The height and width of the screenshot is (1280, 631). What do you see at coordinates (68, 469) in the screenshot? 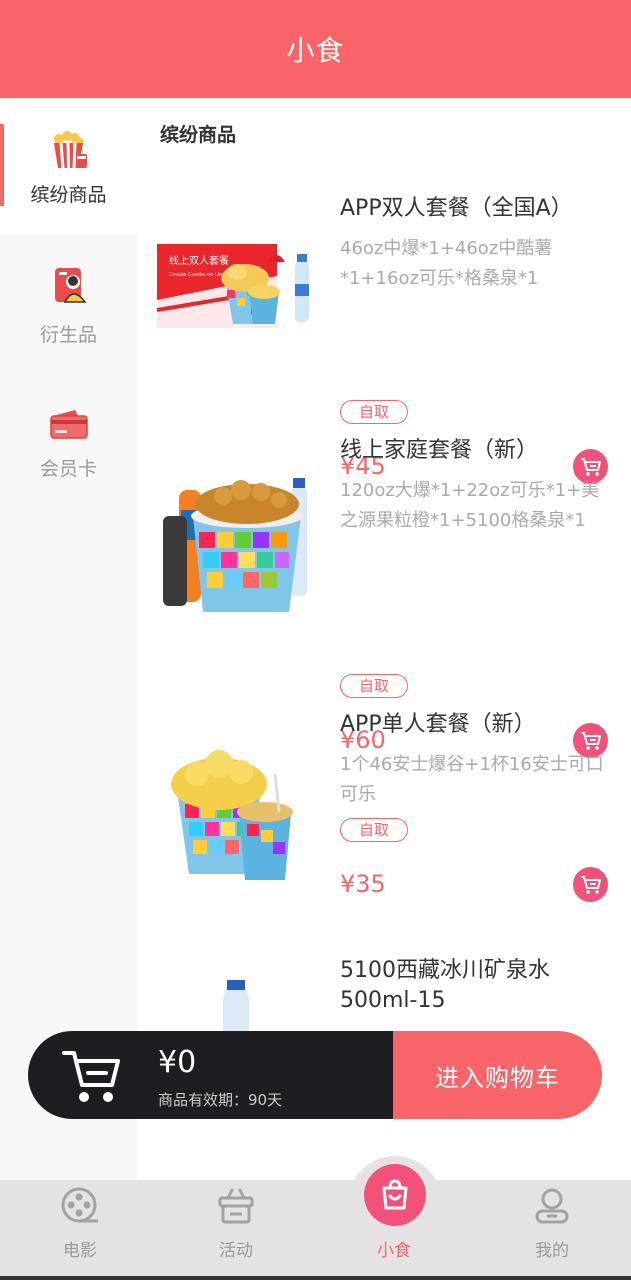
I see `sidebar-item-label: 会员卡` at bounding box center [68, 469].